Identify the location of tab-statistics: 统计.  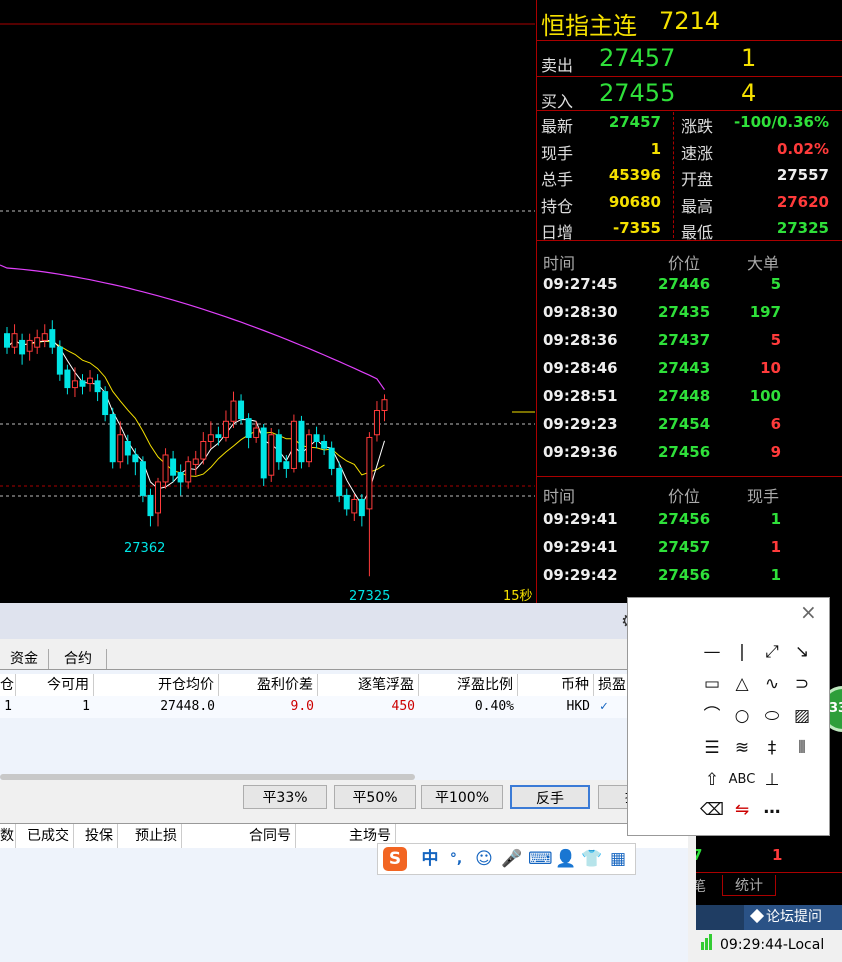
(749, 885).